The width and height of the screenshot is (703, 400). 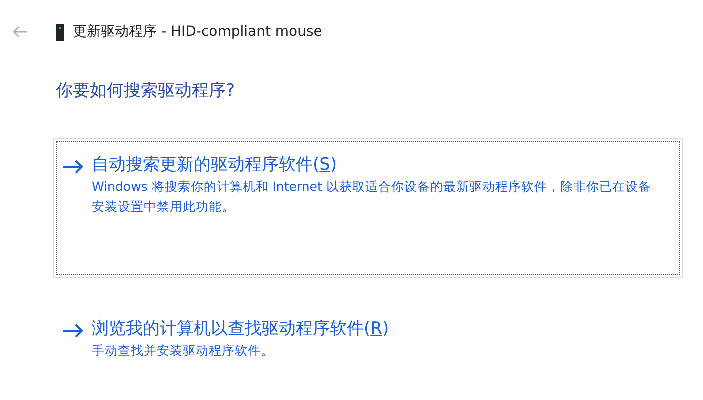 What do you see at coordinates (215, 165) in the screenshot?
I see `option-title: 自动搜索更新的驱动程序软件(S)` at bounding box center [215, 165].